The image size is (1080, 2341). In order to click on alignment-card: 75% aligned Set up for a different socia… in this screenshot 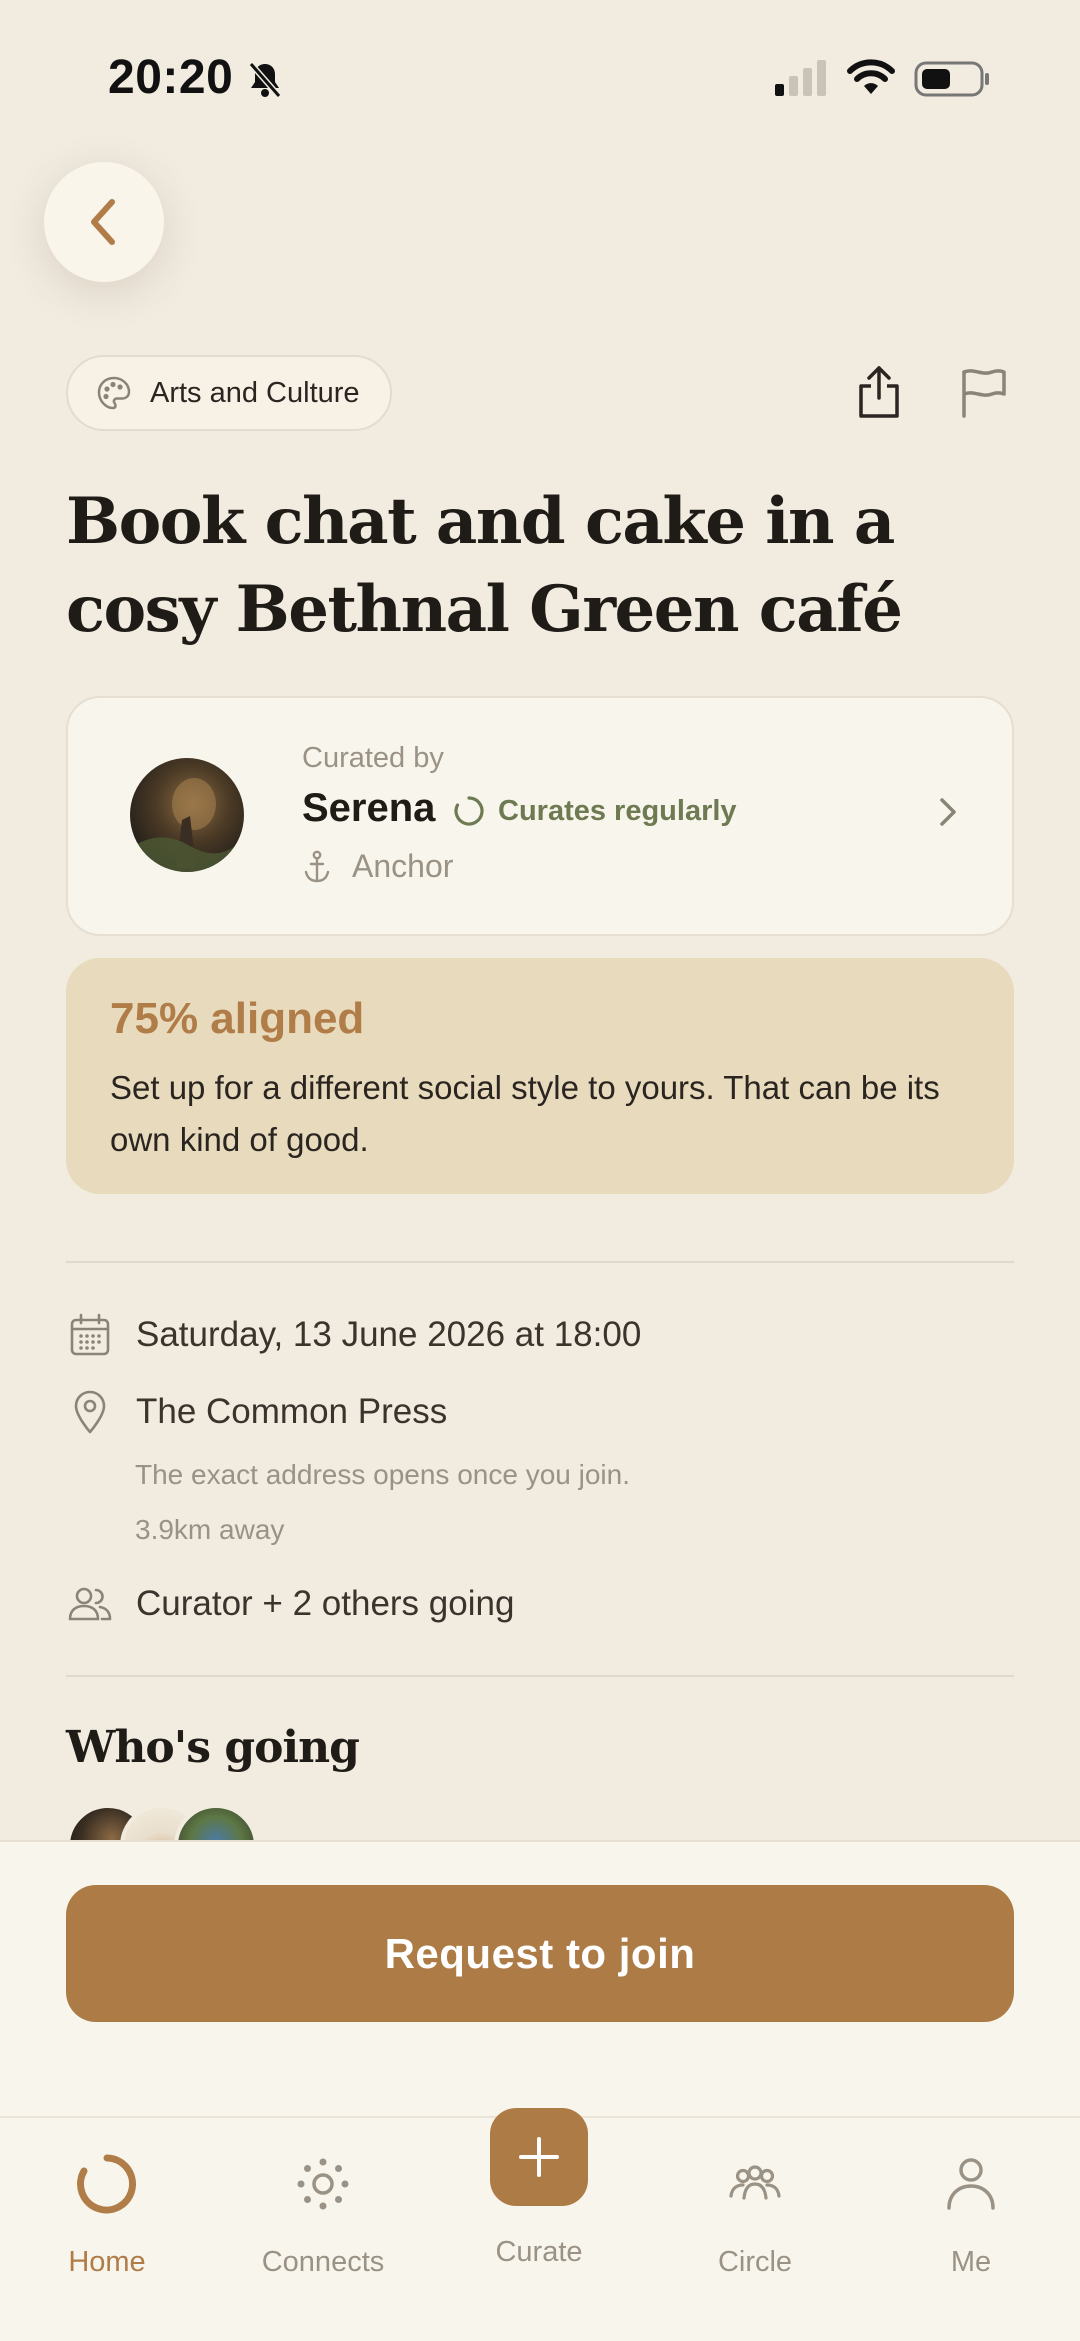, I will do `click(540, 1076)`.